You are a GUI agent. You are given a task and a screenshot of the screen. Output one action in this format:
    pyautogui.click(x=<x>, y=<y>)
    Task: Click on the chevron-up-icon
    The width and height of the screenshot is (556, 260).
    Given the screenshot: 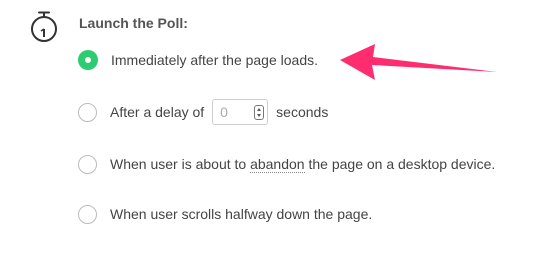 What is the action you would take?
    pyautogui.click(x=259, y=109)
    